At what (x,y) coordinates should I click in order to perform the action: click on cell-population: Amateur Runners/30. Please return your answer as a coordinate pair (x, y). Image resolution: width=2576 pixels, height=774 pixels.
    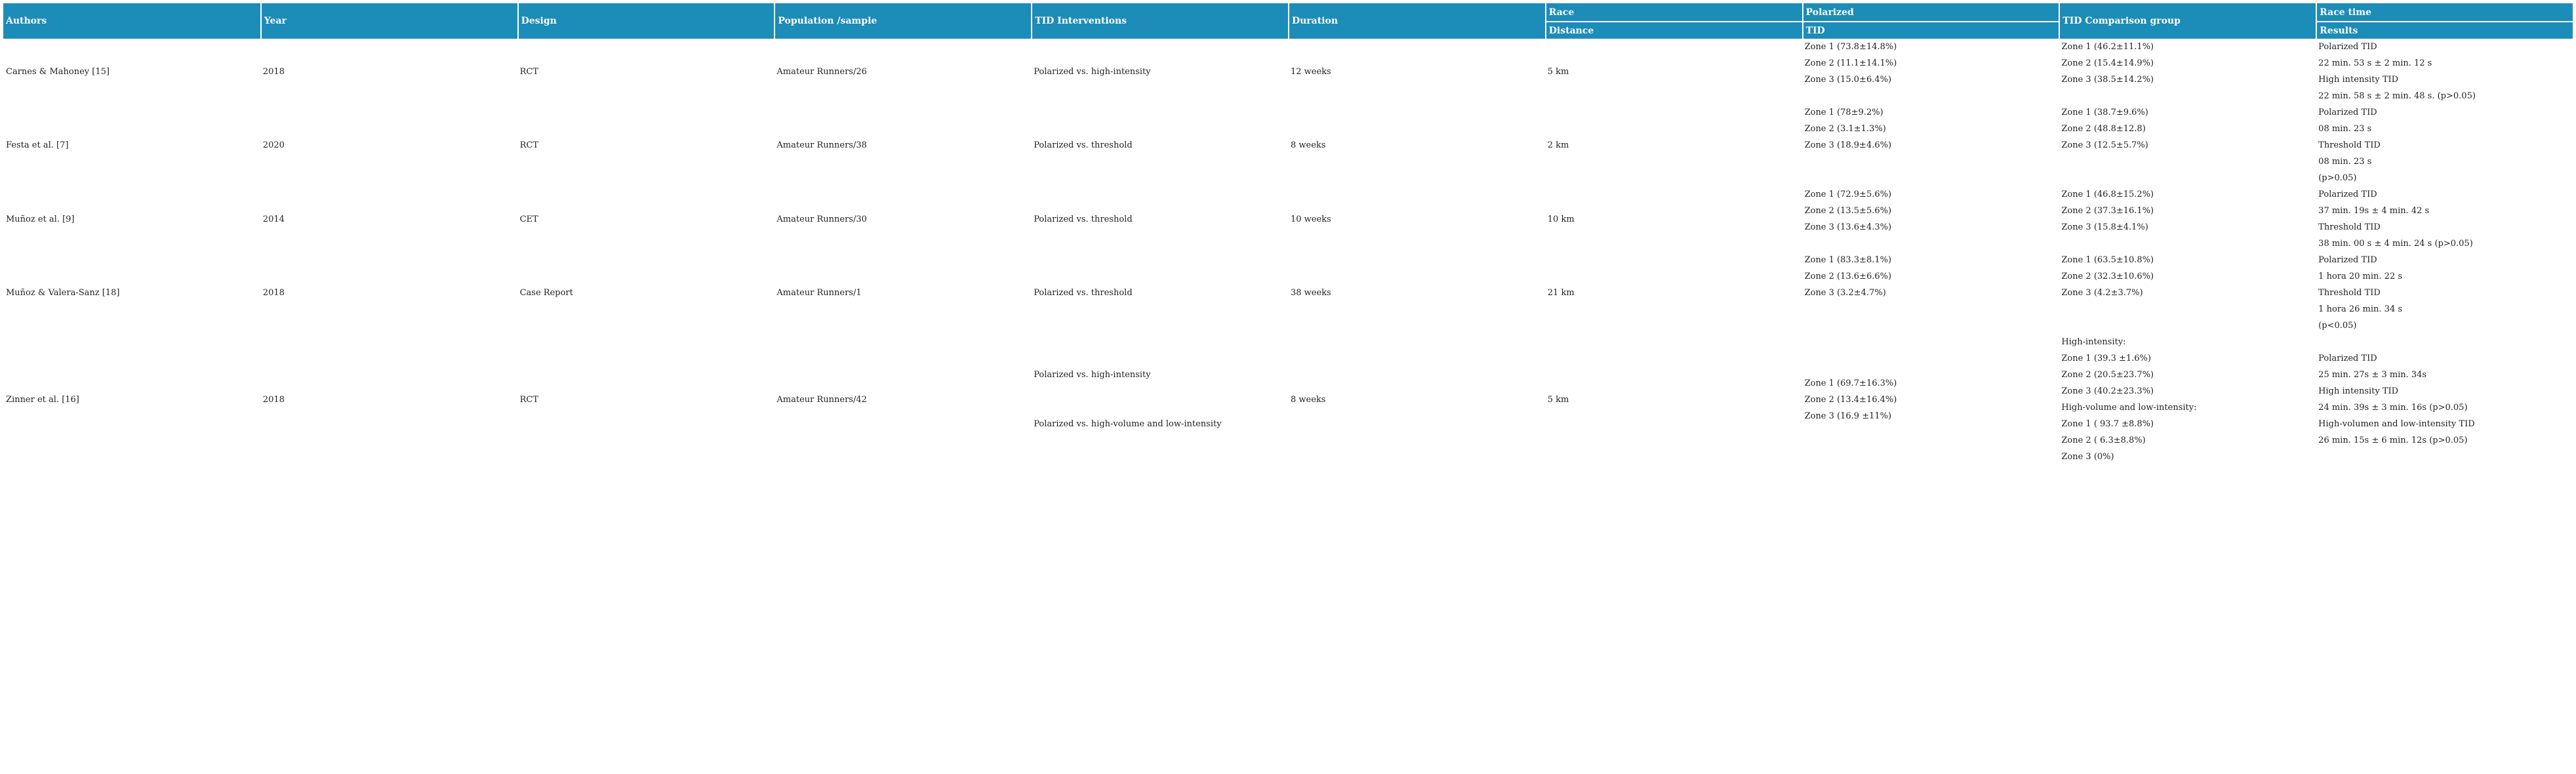
    Looking at the image, I should click on (821, 219).